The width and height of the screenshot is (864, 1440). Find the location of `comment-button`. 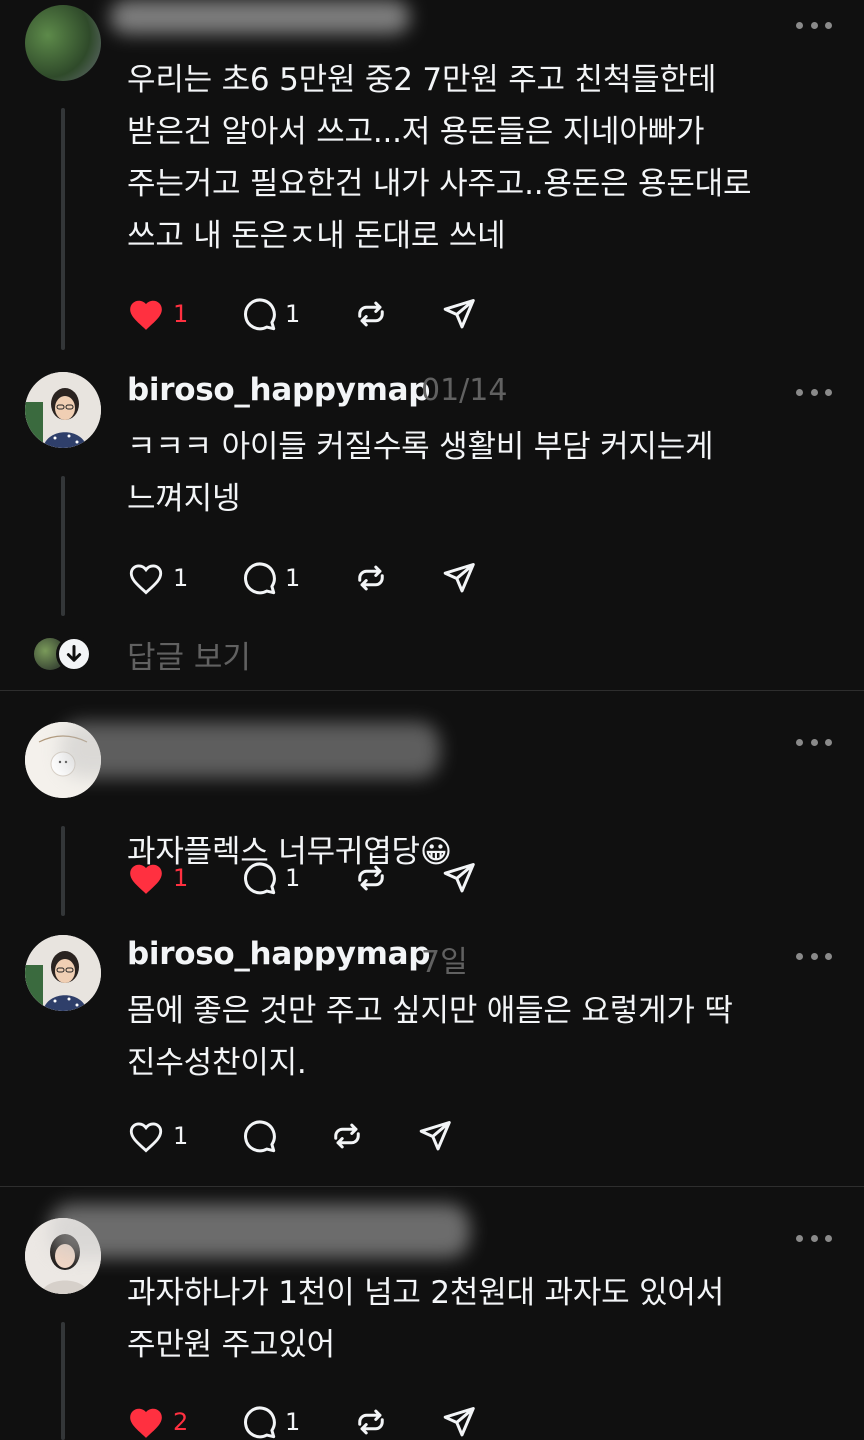

comment-button is located at coordinates (259, 1136).